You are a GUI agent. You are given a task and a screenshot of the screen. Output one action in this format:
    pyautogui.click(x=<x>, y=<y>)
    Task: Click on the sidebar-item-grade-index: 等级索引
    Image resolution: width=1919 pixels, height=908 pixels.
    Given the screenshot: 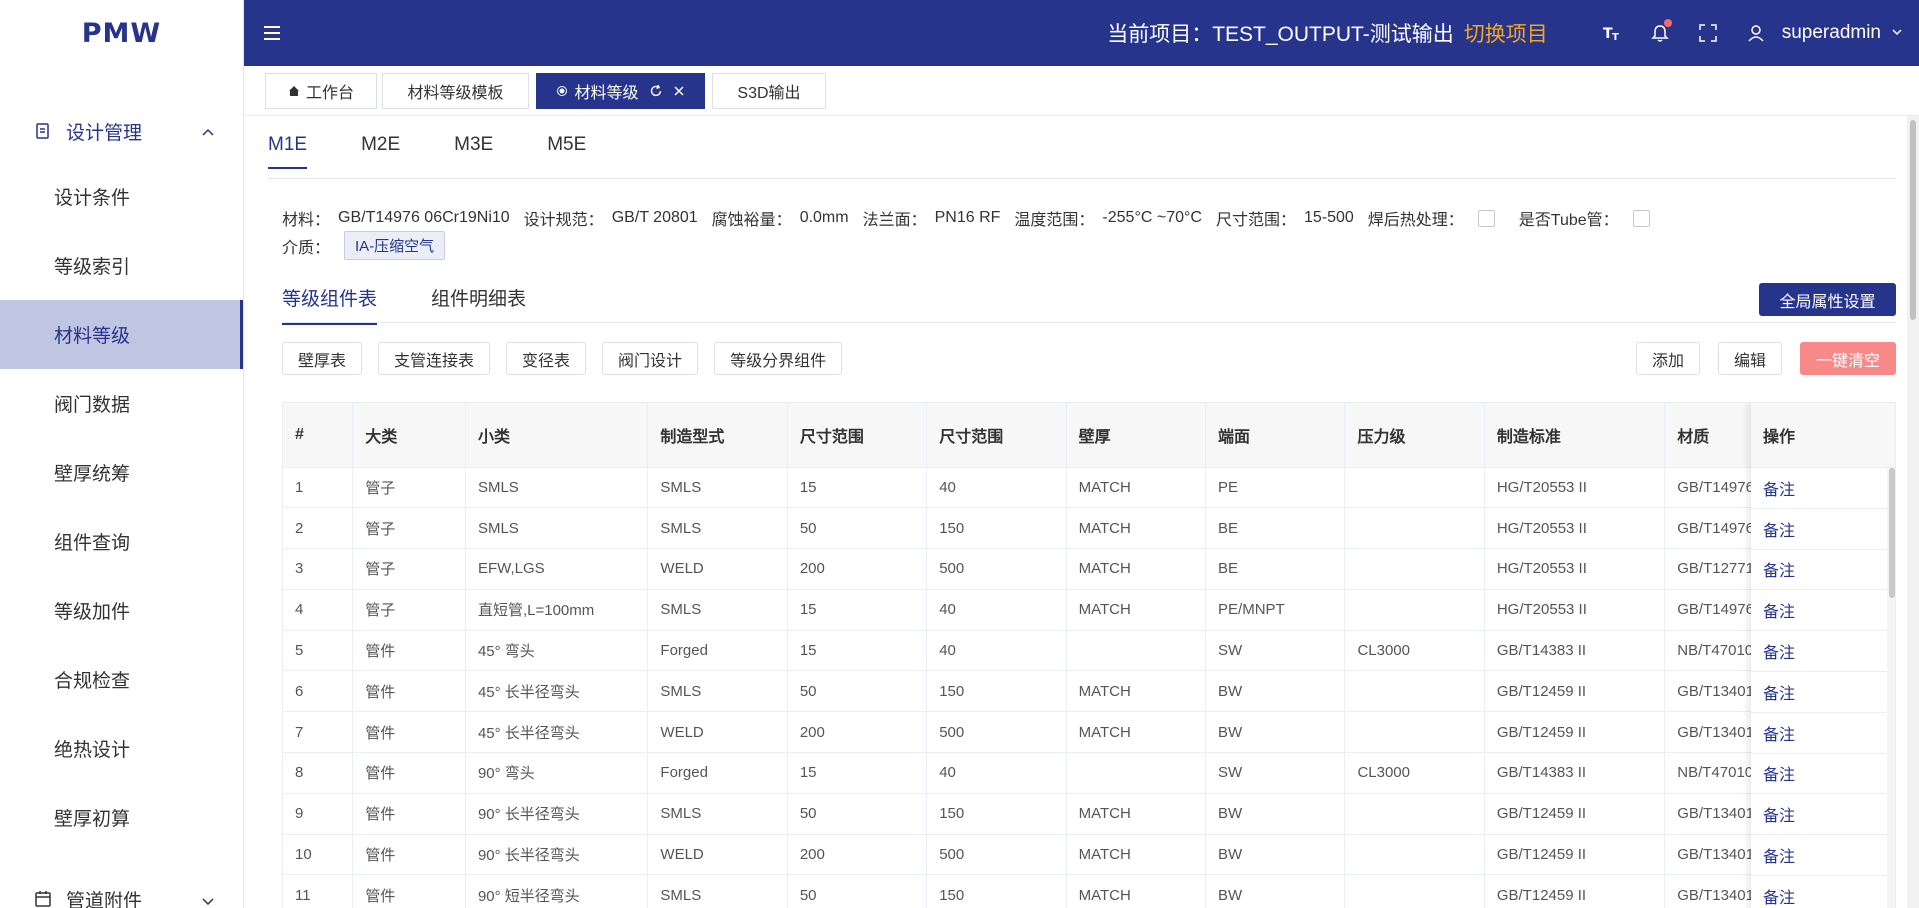 What is the action you would take?
    pyautogui.click(x=121, y=265)
    